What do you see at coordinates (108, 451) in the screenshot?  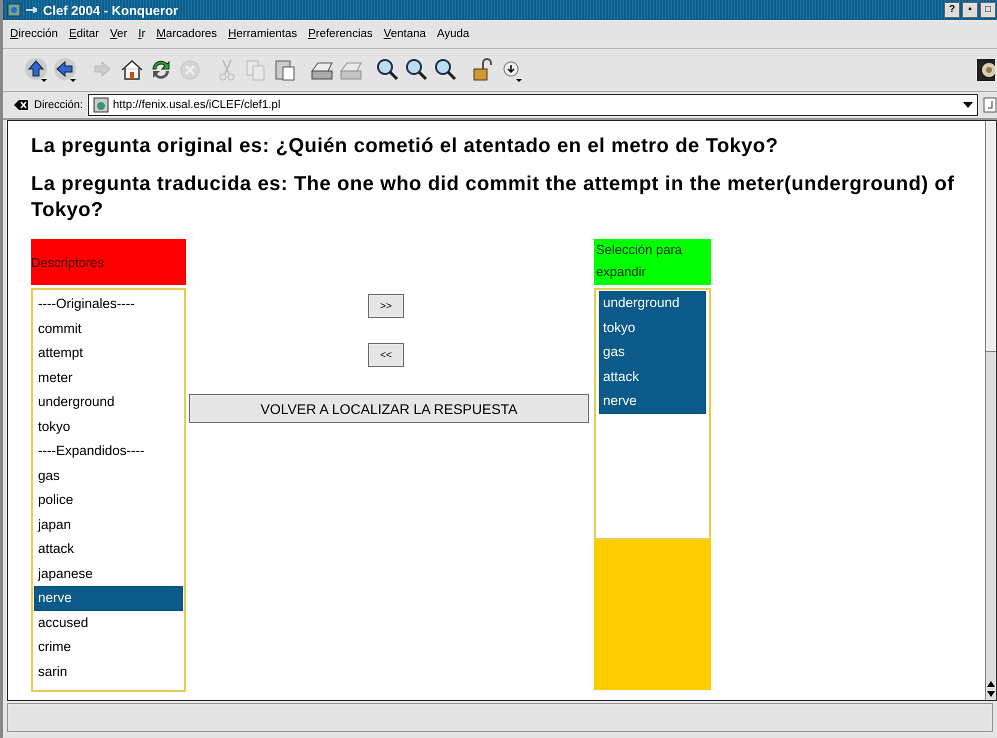 I see `list-option: ----Expandidos----` at bounding box center [108, 451].